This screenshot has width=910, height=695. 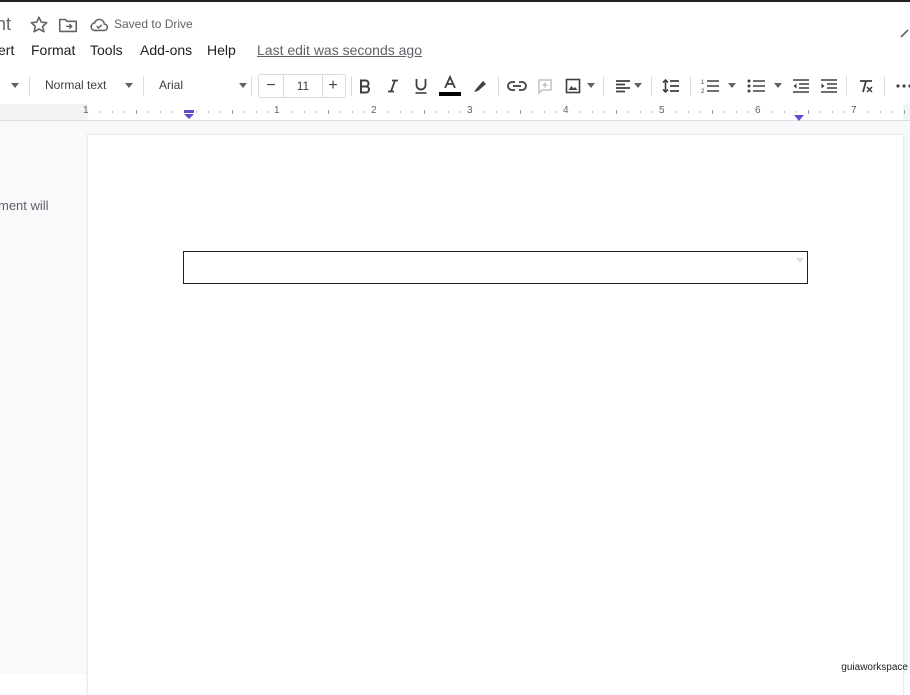 I want to click on ruler-number: 2, so click(x=374, y=110).